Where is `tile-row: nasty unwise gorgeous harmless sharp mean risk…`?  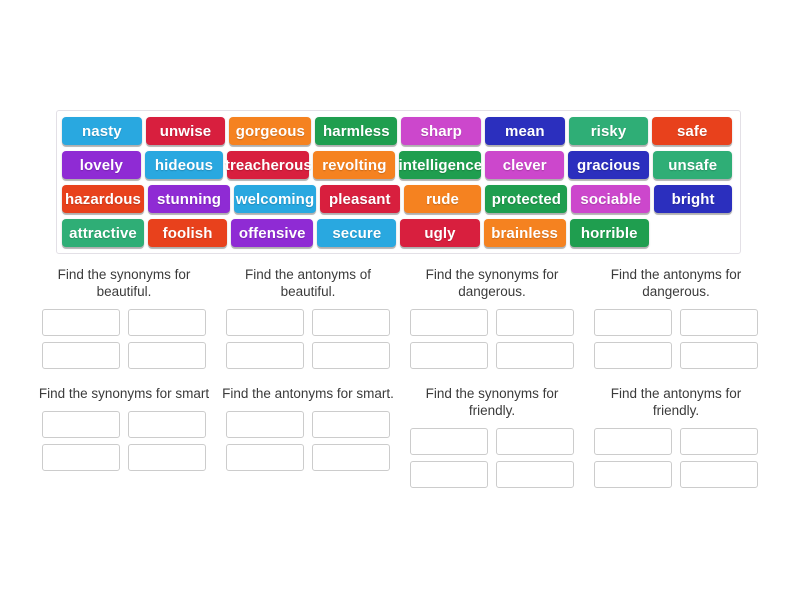
tile-row: nasty unwise gorgeous harmless sharp mean risk… is located at coordinates (399, 131).